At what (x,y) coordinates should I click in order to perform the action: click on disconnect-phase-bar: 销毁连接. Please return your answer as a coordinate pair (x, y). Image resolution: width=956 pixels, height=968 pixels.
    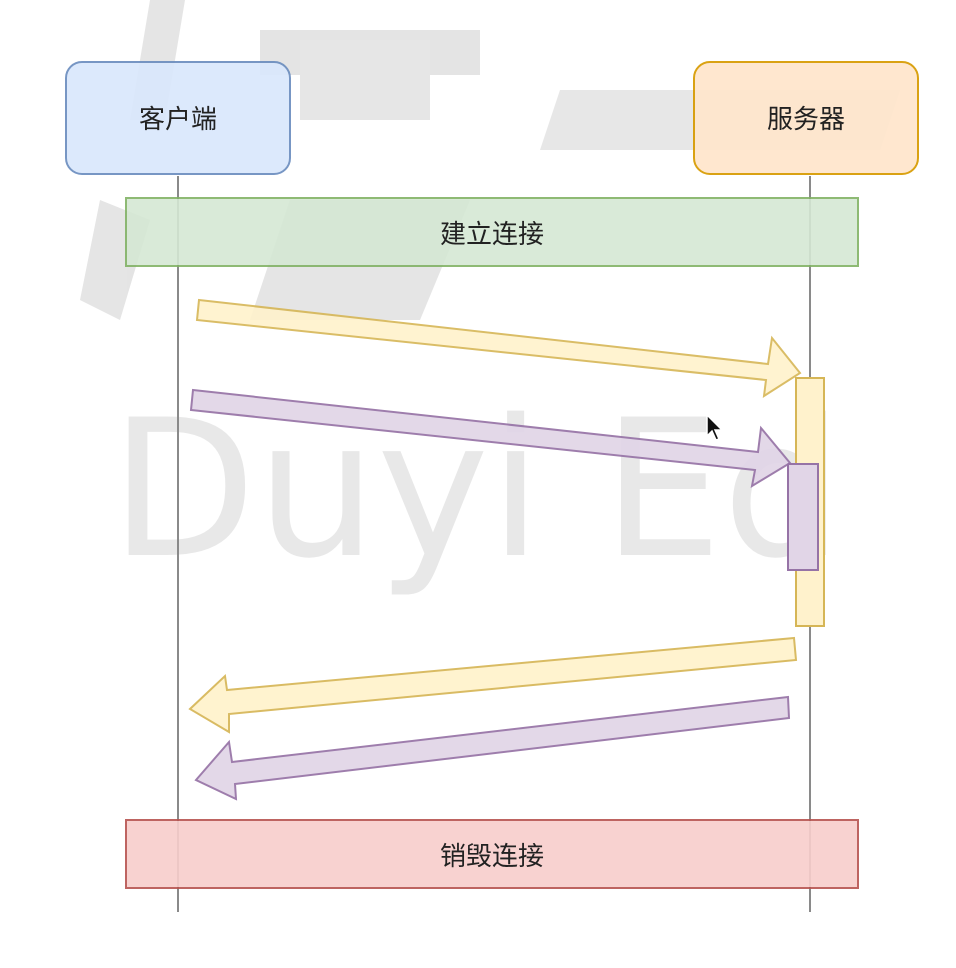
    Looking at the image, I should click on (492, 854).